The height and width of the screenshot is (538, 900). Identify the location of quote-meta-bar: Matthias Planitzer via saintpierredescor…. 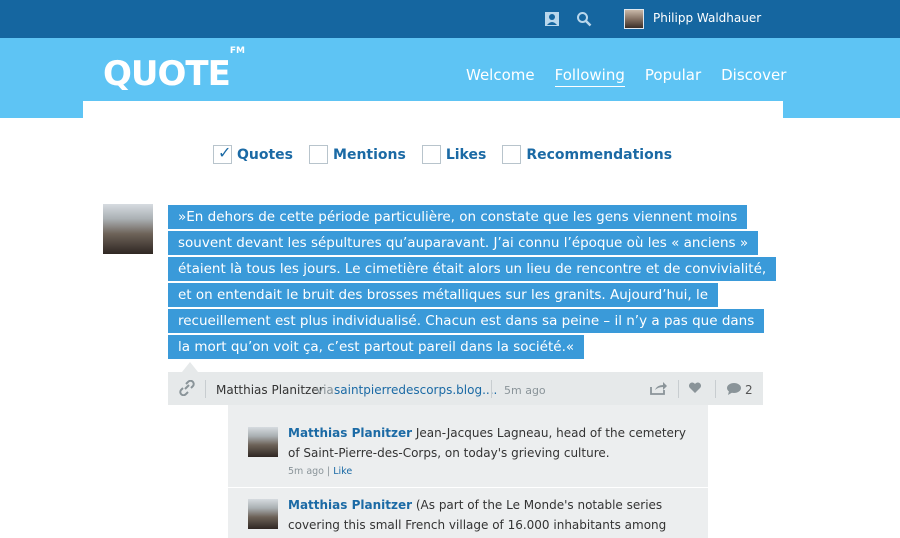
(465, 388).